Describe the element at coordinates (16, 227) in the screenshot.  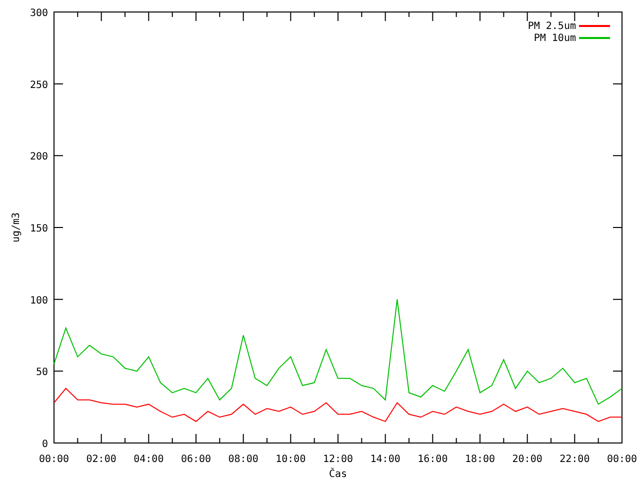
I see `axis-title: ug/m3` at that location.